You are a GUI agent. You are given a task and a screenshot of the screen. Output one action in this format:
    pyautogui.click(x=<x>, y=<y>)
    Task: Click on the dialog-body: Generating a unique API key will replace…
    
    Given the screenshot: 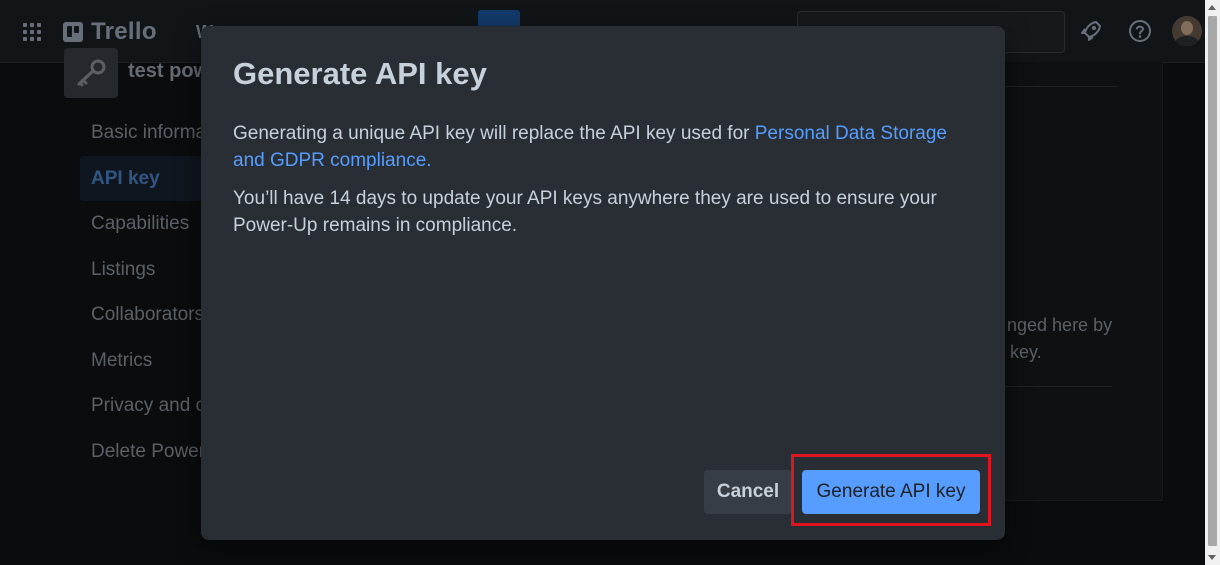 What is the action you would take?
    pyautogui.click(x=603, y=185)
    